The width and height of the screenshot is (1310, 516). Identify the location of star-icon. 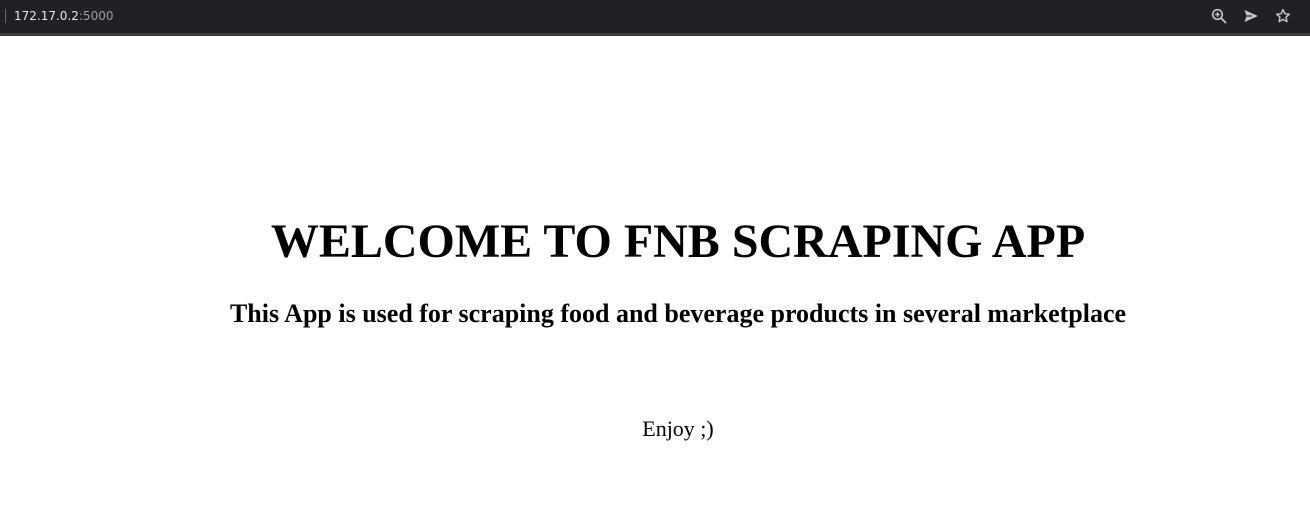
(1283, 16).